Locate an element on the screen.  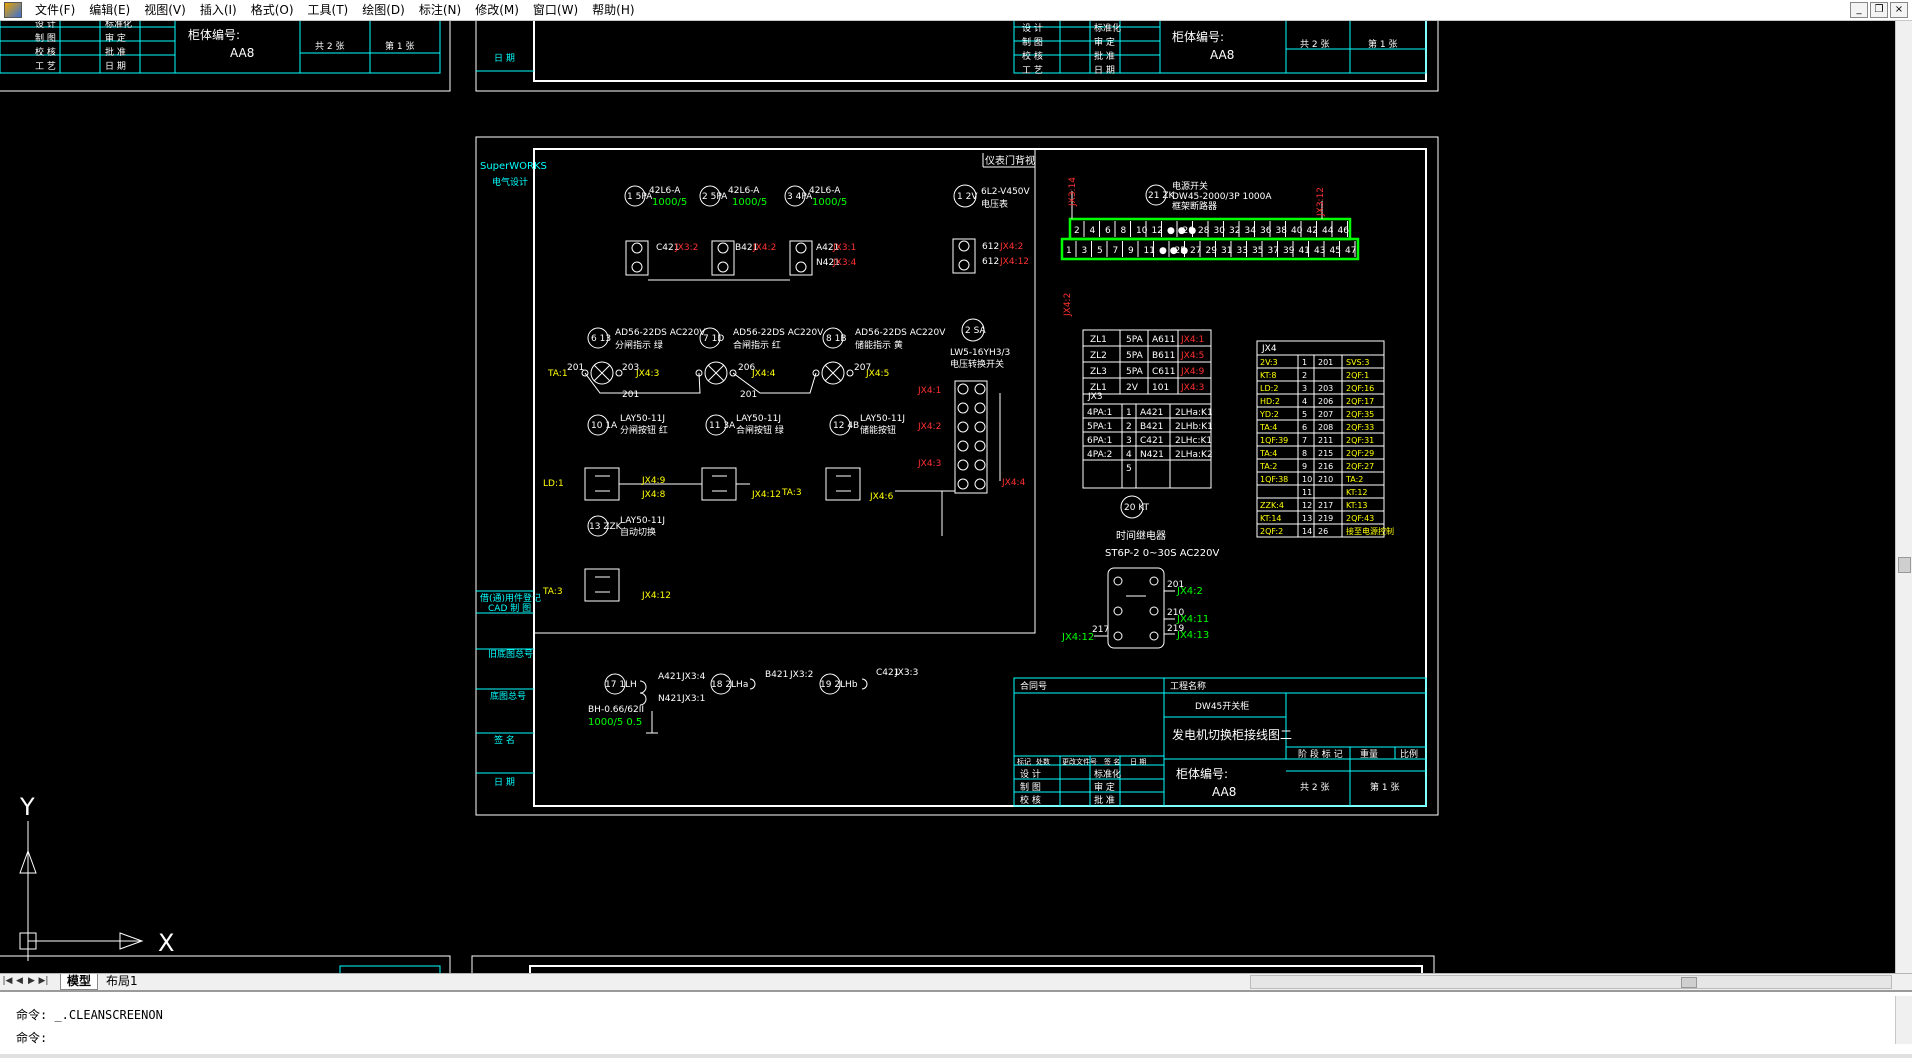
btn-term-4: JX4:12 is located at coordinates (766, 495).